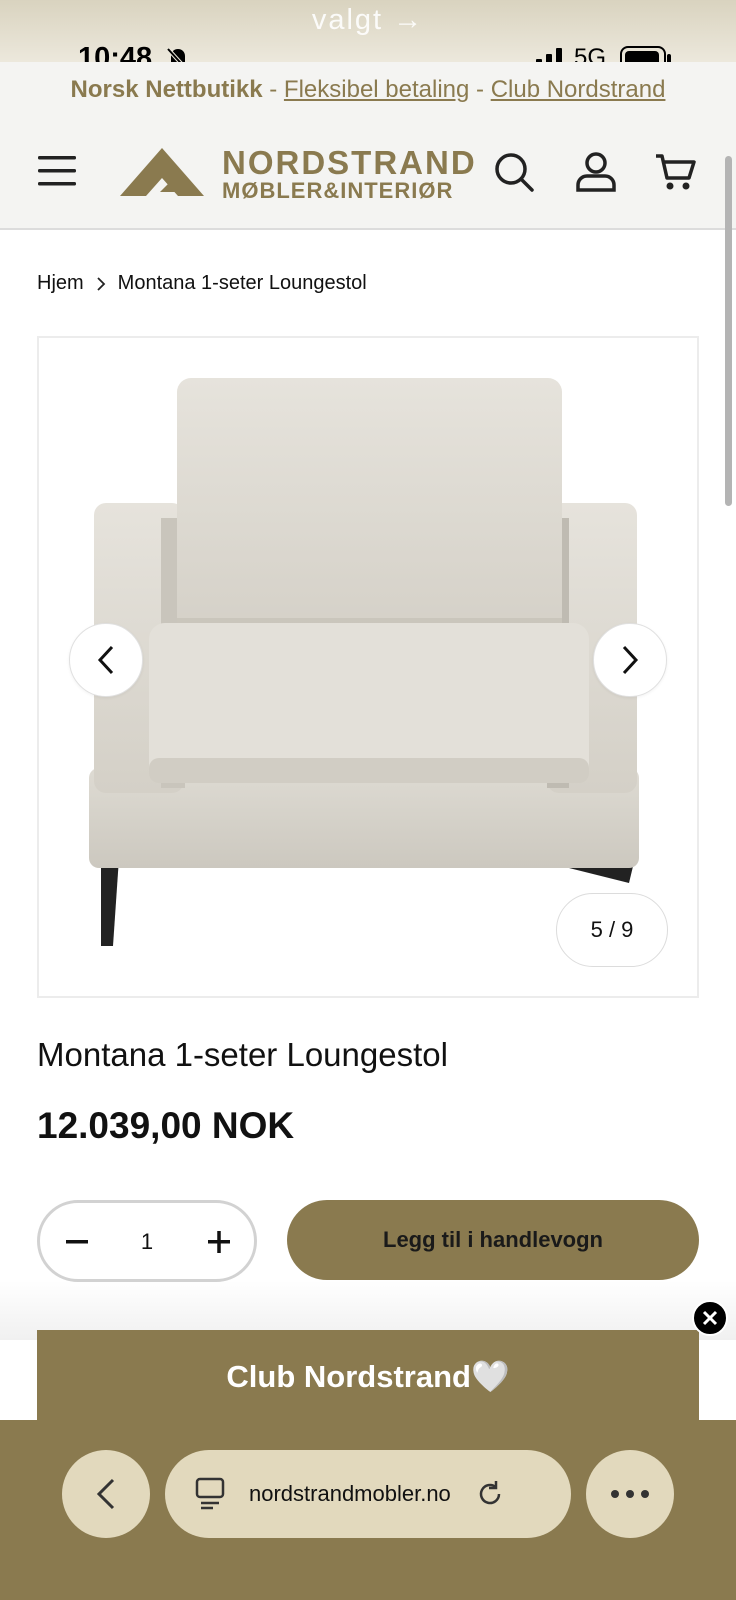  I want to click on plus-icon, so click(219, 1242).